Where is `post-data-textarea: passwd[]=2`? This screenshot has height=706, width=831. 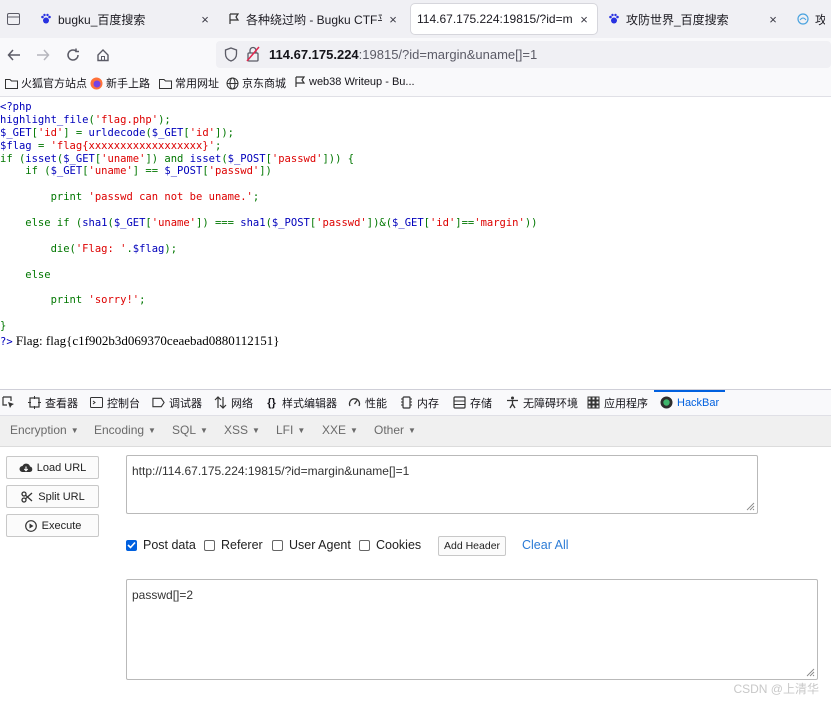 post-data-textarea: passwd[]=2 is located at coordinates (472, 629).